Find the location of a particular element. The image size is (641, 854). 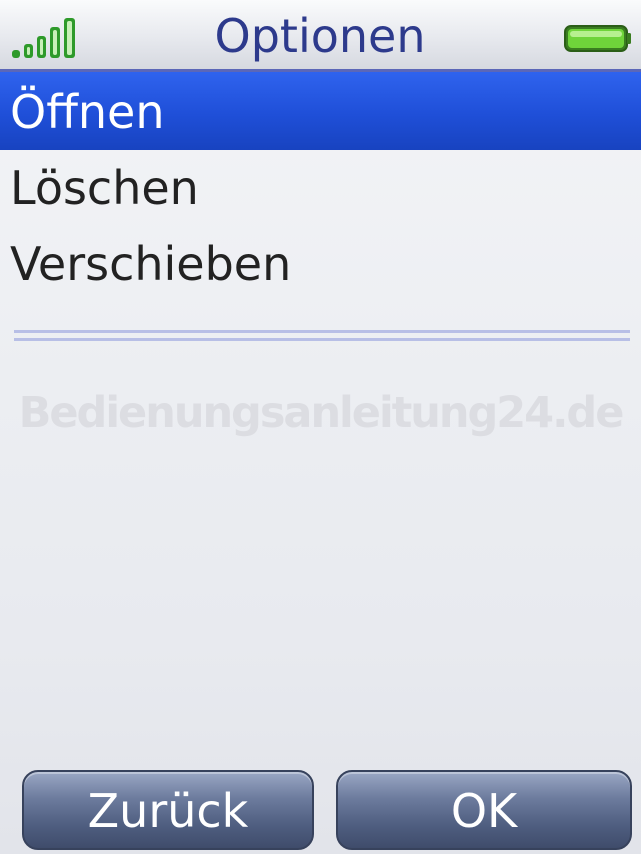

menu-item-oeffnen: Öffnen is located at coordinates (320, 111).